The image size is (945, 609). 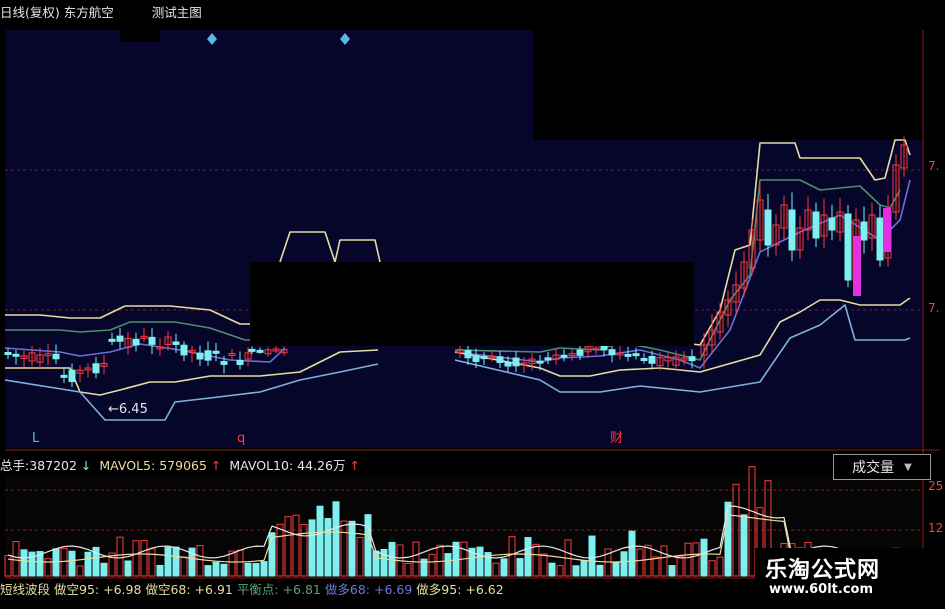 I want to click on watermark-url: www.60lt.com, so click(x=821, y=589).